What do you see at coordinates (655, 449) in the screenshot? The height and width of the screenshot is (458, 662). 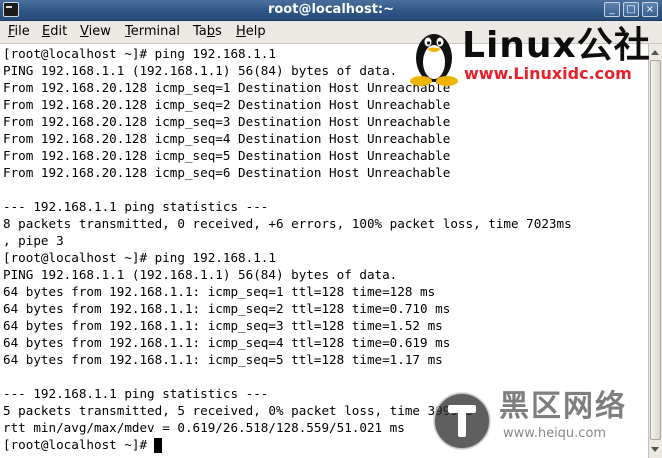 I see `scroll-down-arrow-icon` at bounding box center [655, 449].